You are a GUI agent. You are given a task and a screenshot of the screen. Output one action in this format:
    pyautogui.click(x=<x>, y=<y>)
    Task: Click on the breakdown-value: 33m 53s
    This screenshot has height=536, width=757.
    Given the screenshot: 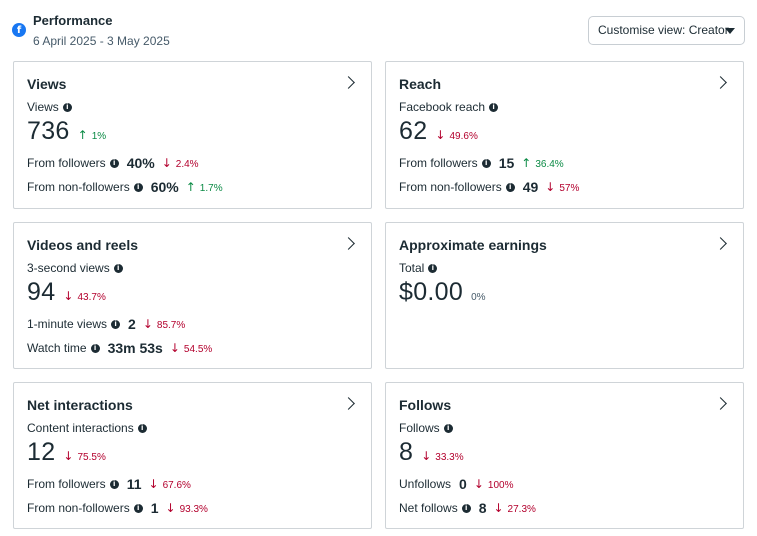 What is the action you would take?
    pyautogui.click(x=135, y=348)
    